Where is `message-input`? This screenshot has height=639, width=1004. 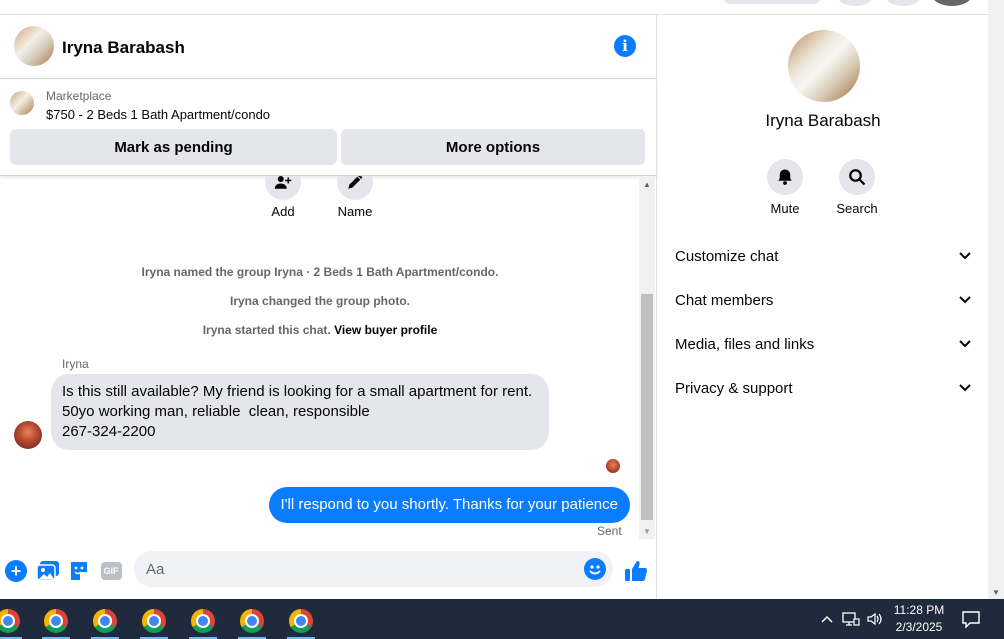 message-input is located at coordinates (354, 569).